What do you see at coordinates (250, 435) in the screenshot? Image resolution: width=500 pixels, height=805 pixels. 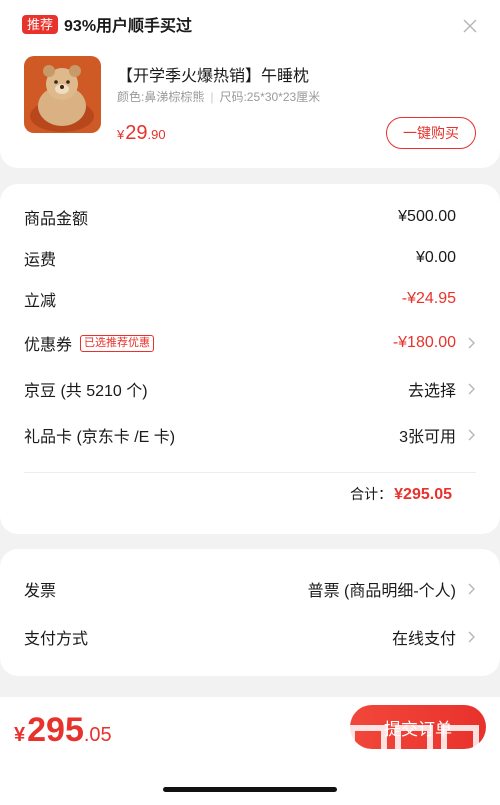 I see `giftcard-row: 礼品卡 (京东卡 /E 卡) 3张可用` at bounding box center [250, 435].